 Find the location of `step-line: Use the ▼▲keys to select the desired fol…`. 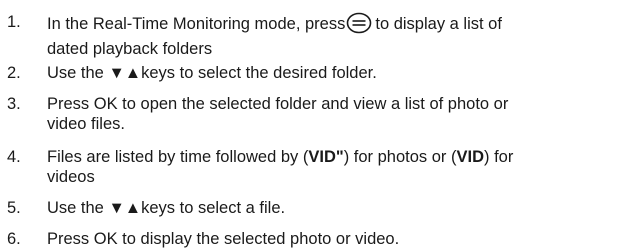

step-line: Use the ▼▲keys to select the desired fol… is located at coordinates (212, 73).